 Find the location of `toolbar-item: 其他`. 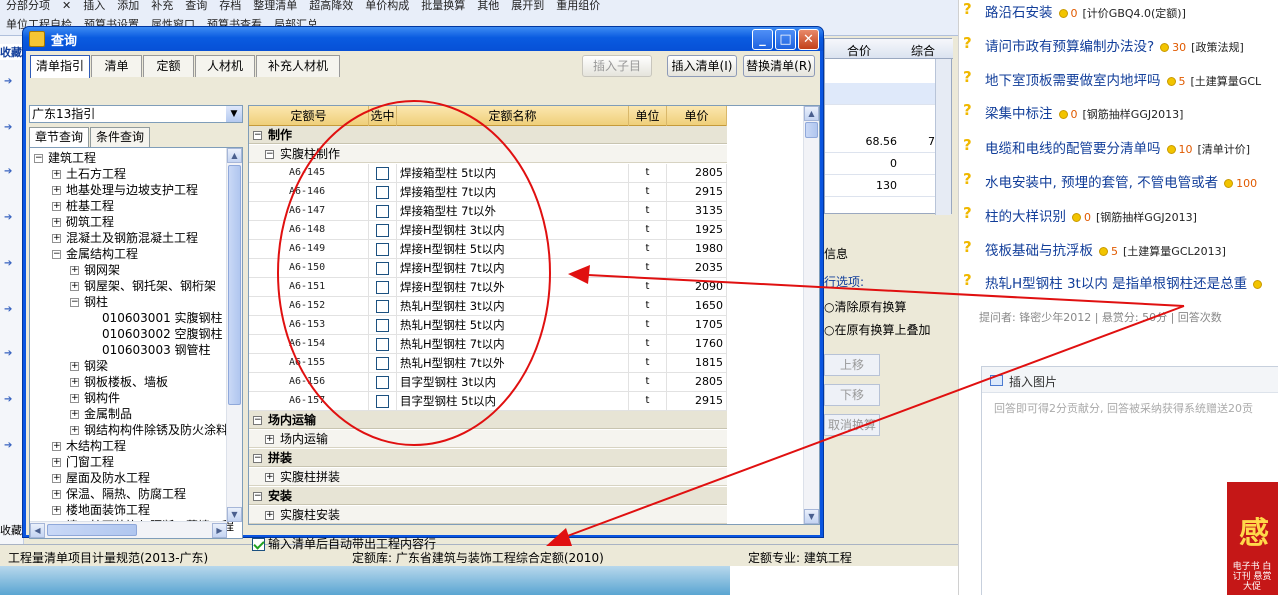

toolbar-item: 其他 is located at coordinates (488, 7).